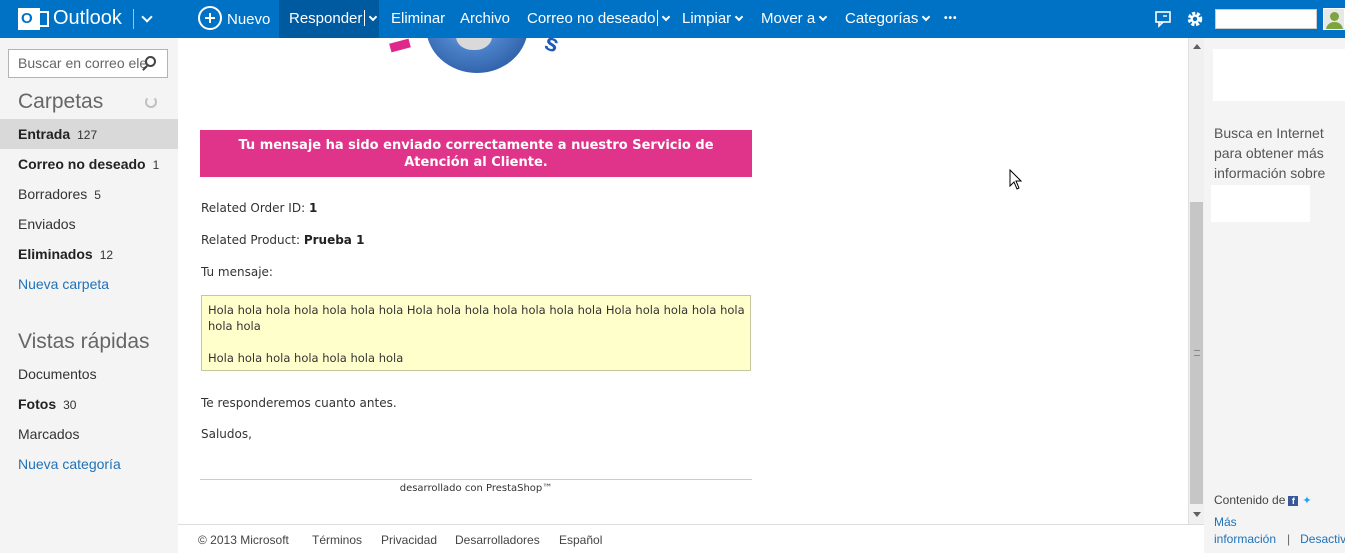 This screenshot has height=553, width=1345. I want to click on product-label: Related Product:, so click(252, 240).